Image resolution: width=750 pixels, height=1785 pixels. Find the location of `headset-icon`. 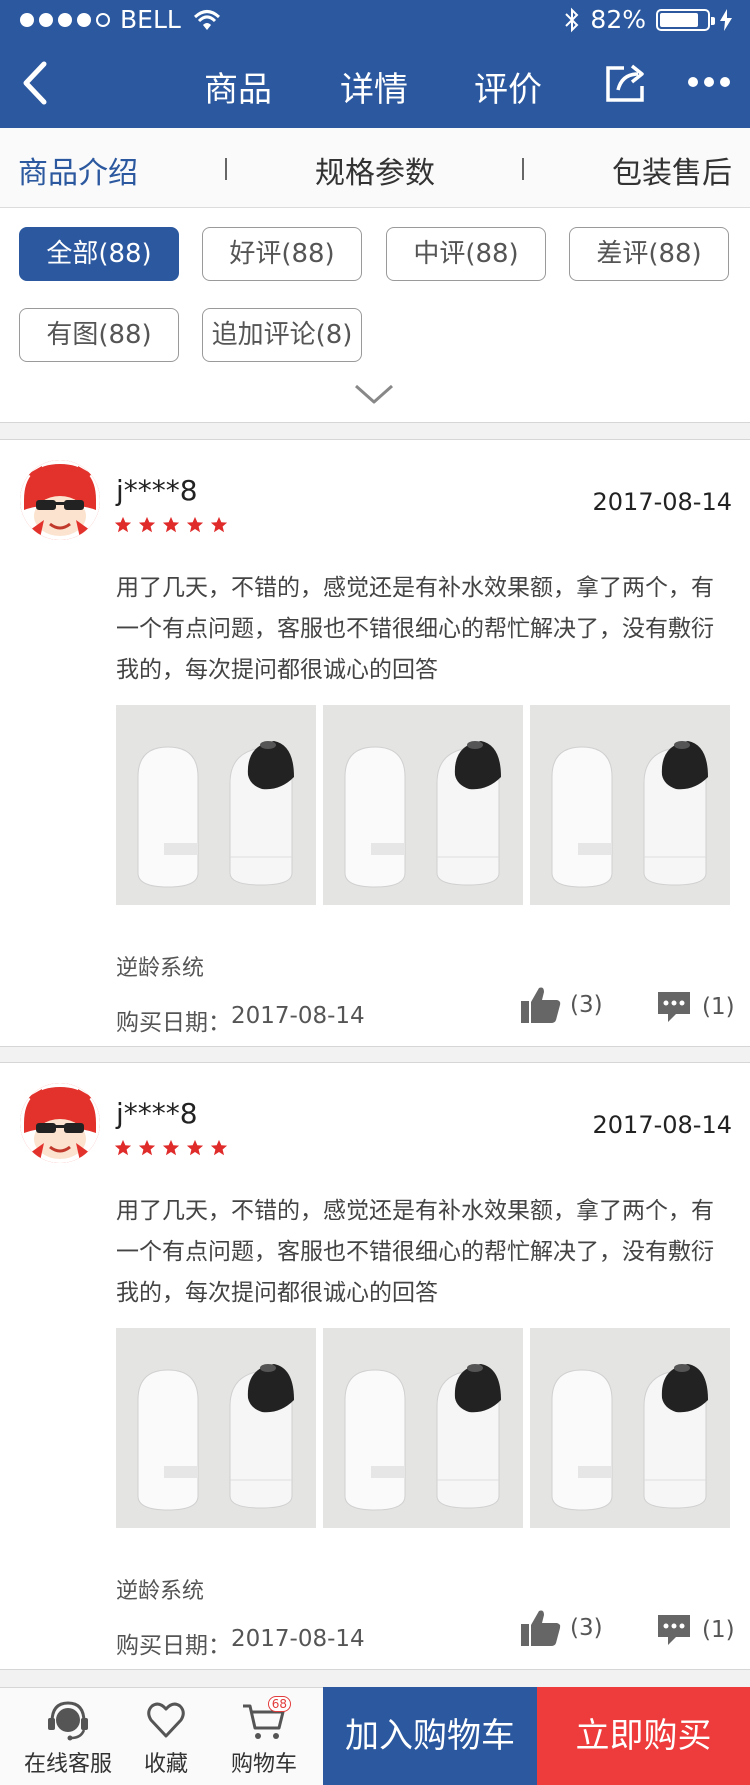

headset-icon is located at coordinates (68, 1721).